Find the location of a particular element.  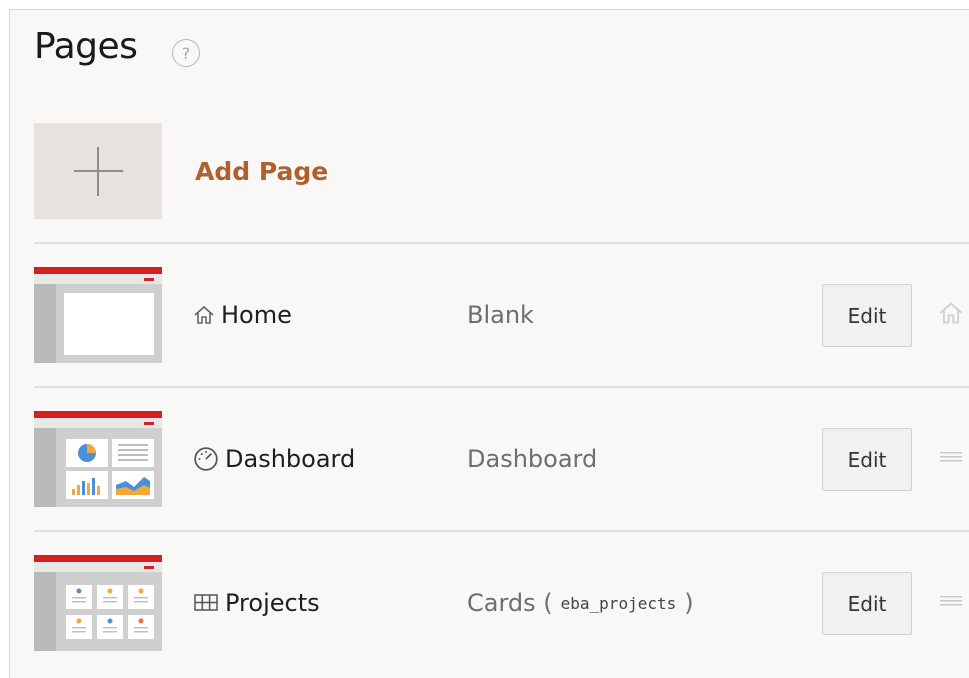

gauge-icon is located at coordinates (206, 459).